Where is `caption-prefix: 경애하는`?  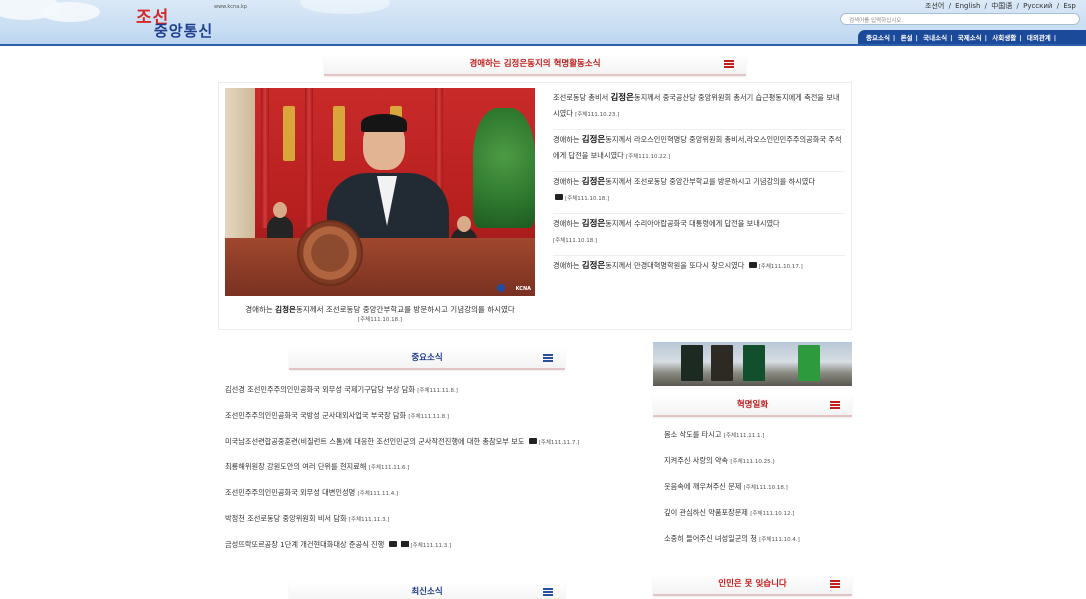
caption-prefix: 경애하는 is located at coordinates (260, 309).